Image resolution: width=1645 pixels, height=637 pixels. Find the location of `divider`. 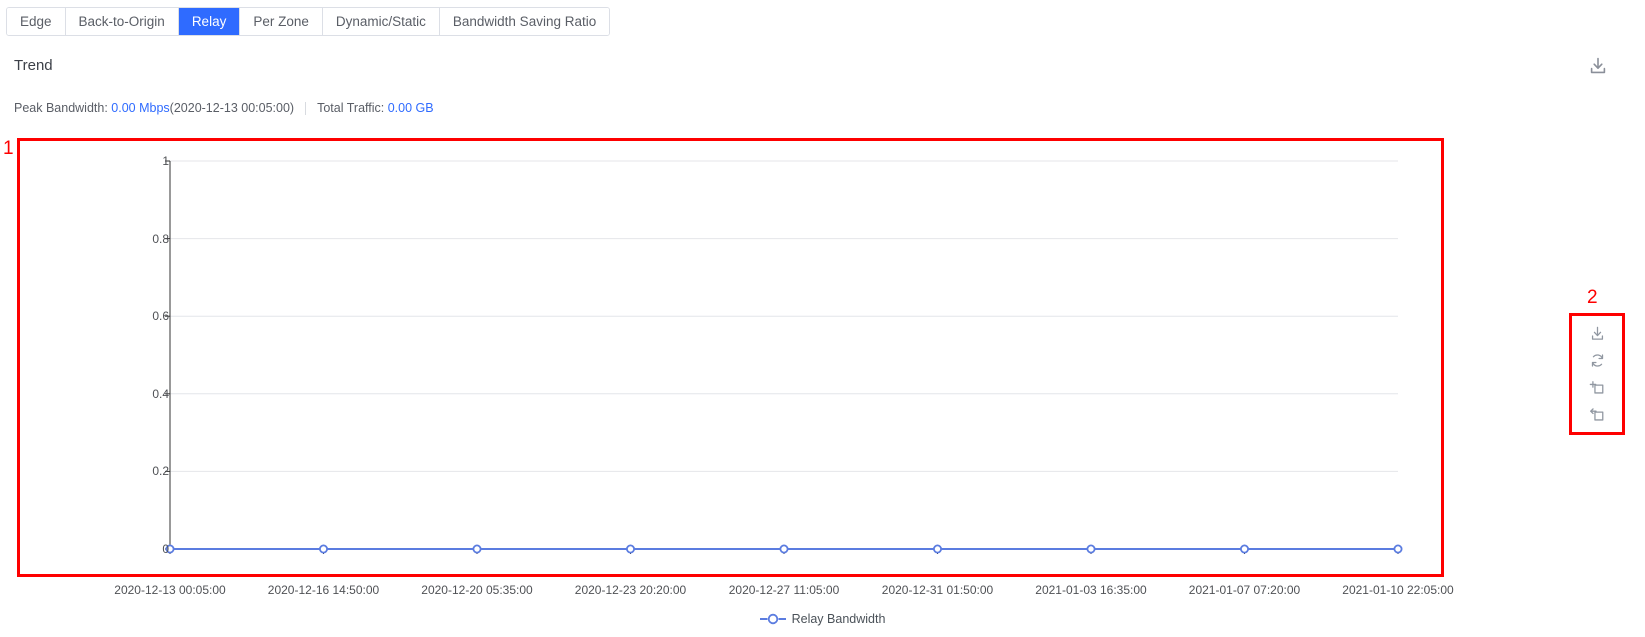

divider is located at coordinates (306, 108).